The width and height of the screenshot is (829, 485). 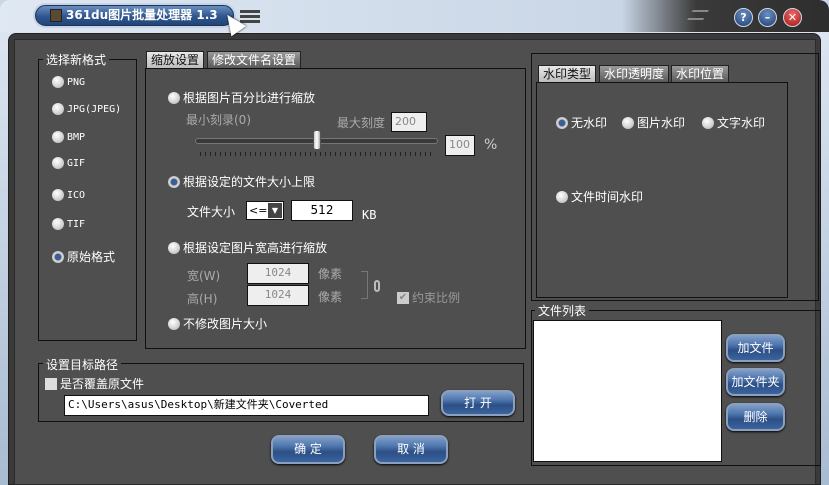 I want to click on target-group-title: 设置目标路径, so click(x=82, y=364).